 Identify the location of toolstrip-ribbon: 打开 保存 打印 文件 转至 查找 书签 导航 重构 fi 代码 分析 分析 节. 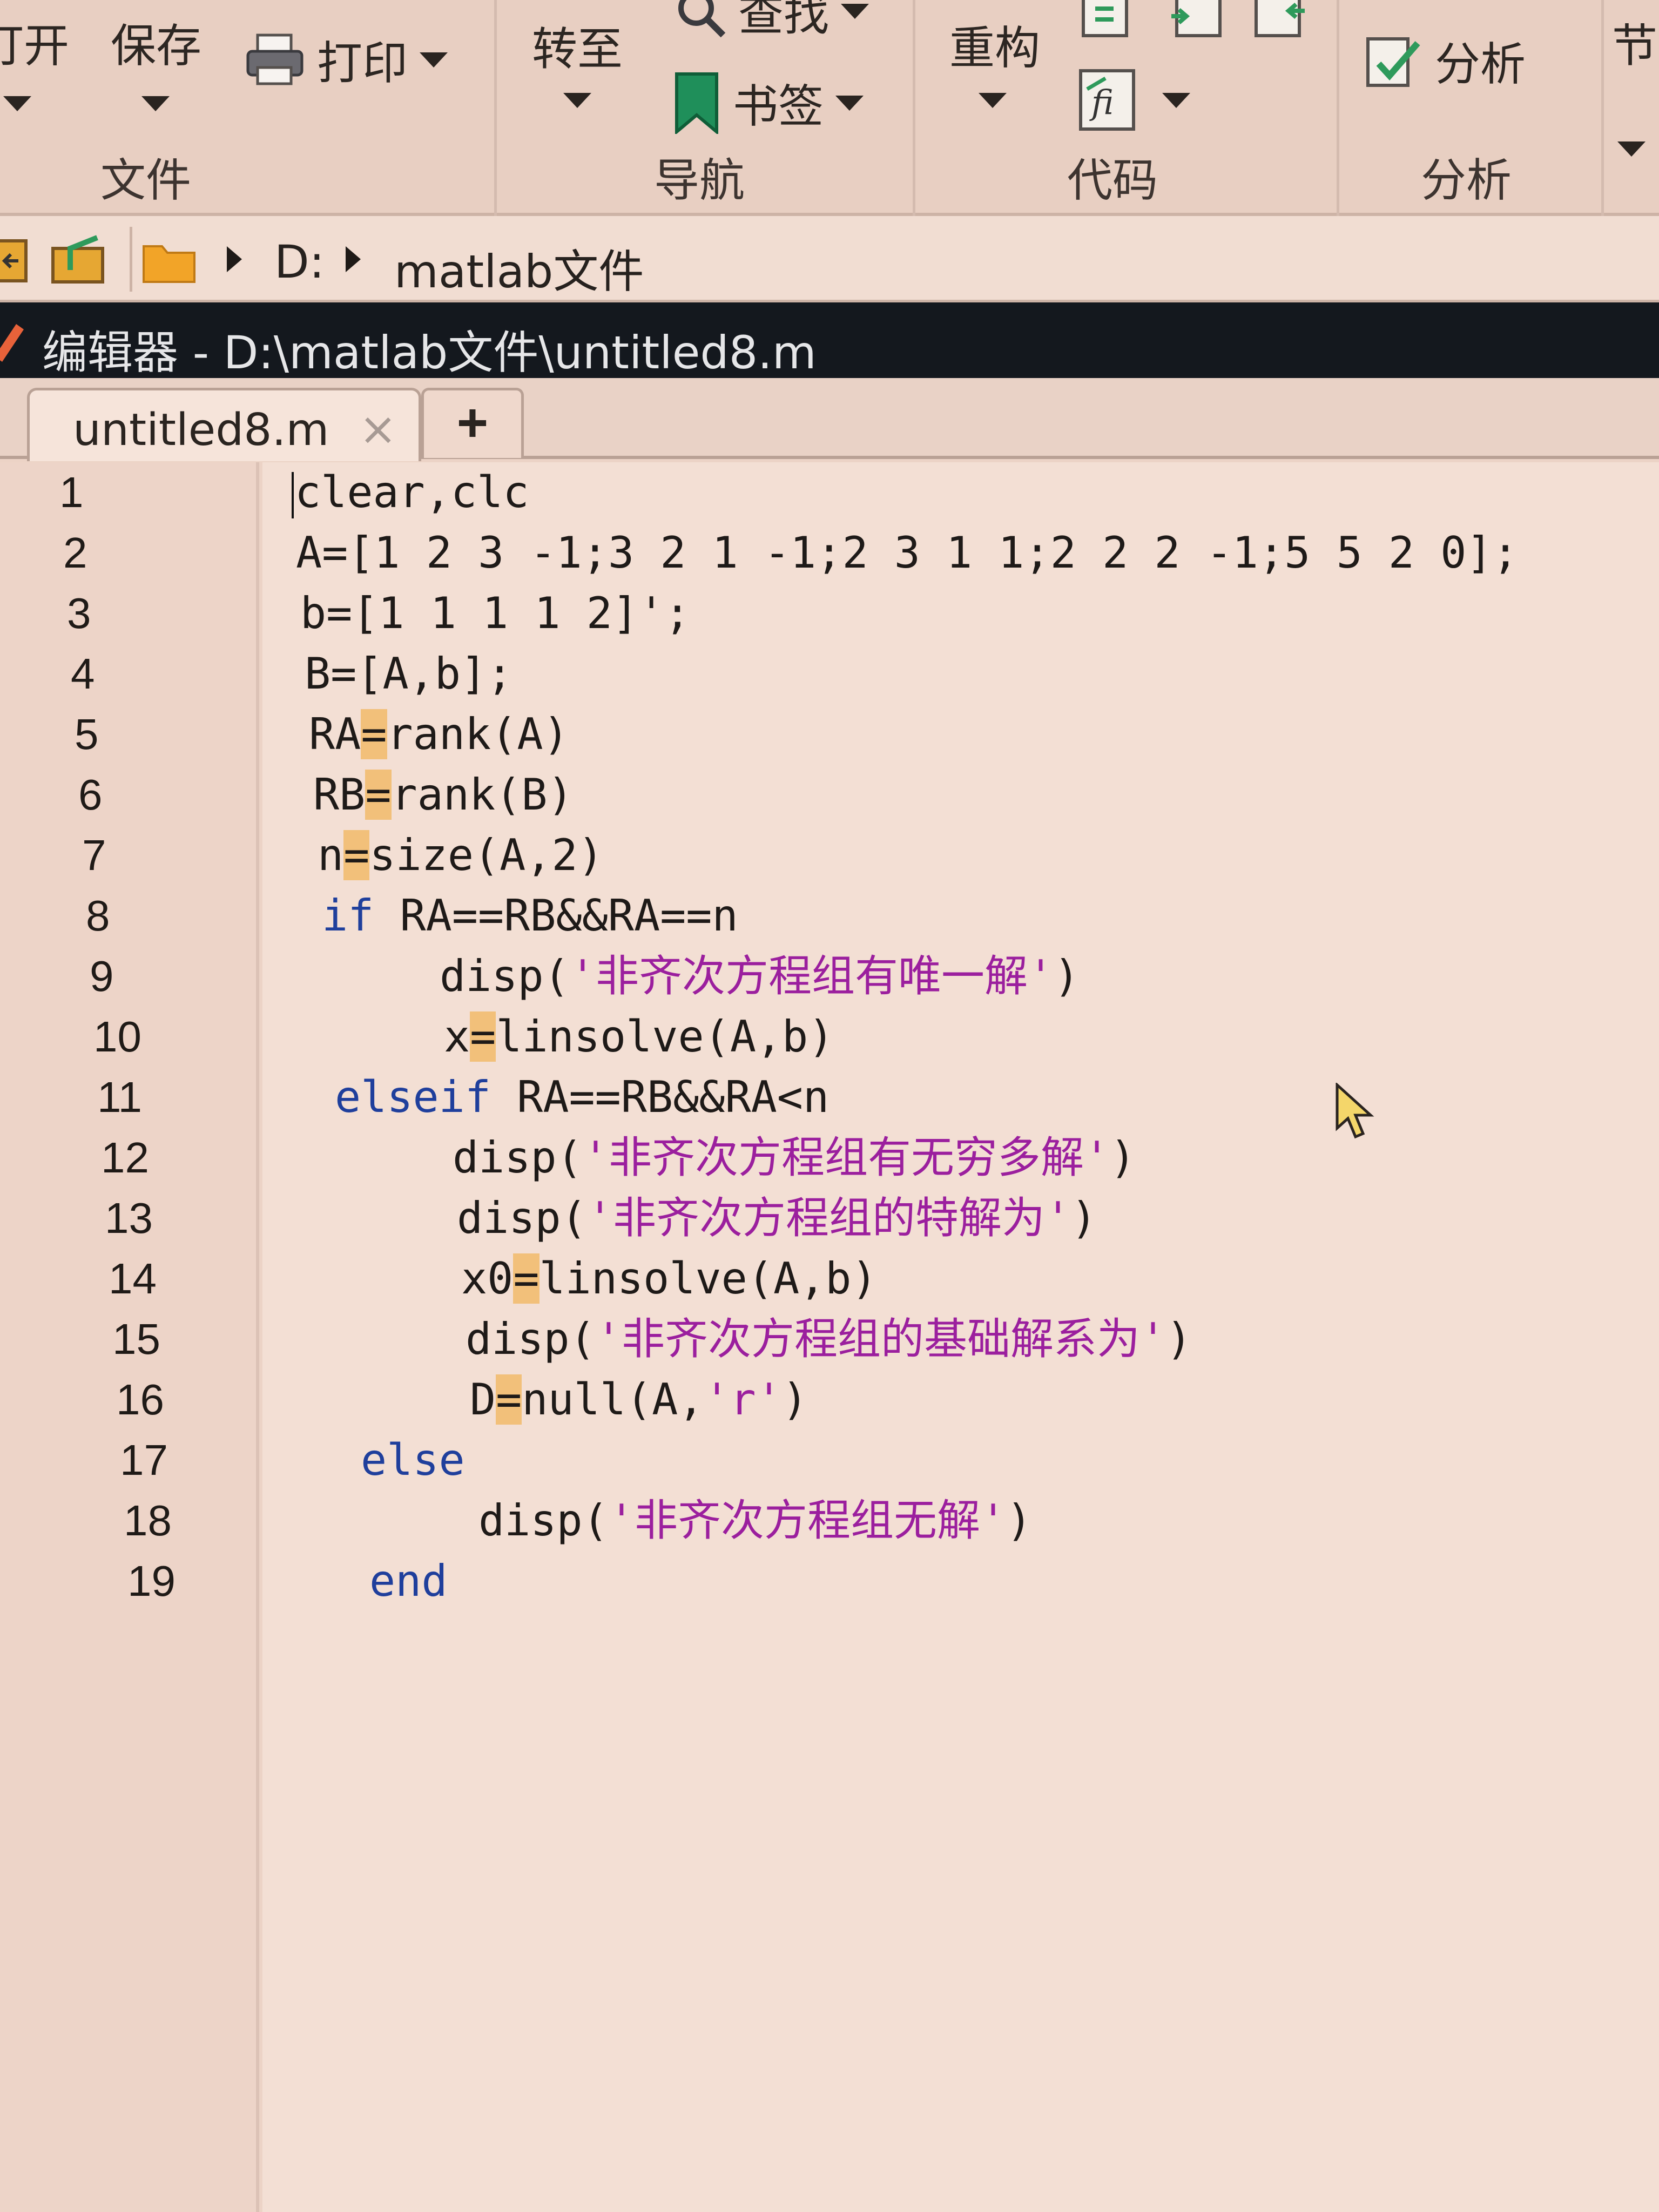
(829, 108).